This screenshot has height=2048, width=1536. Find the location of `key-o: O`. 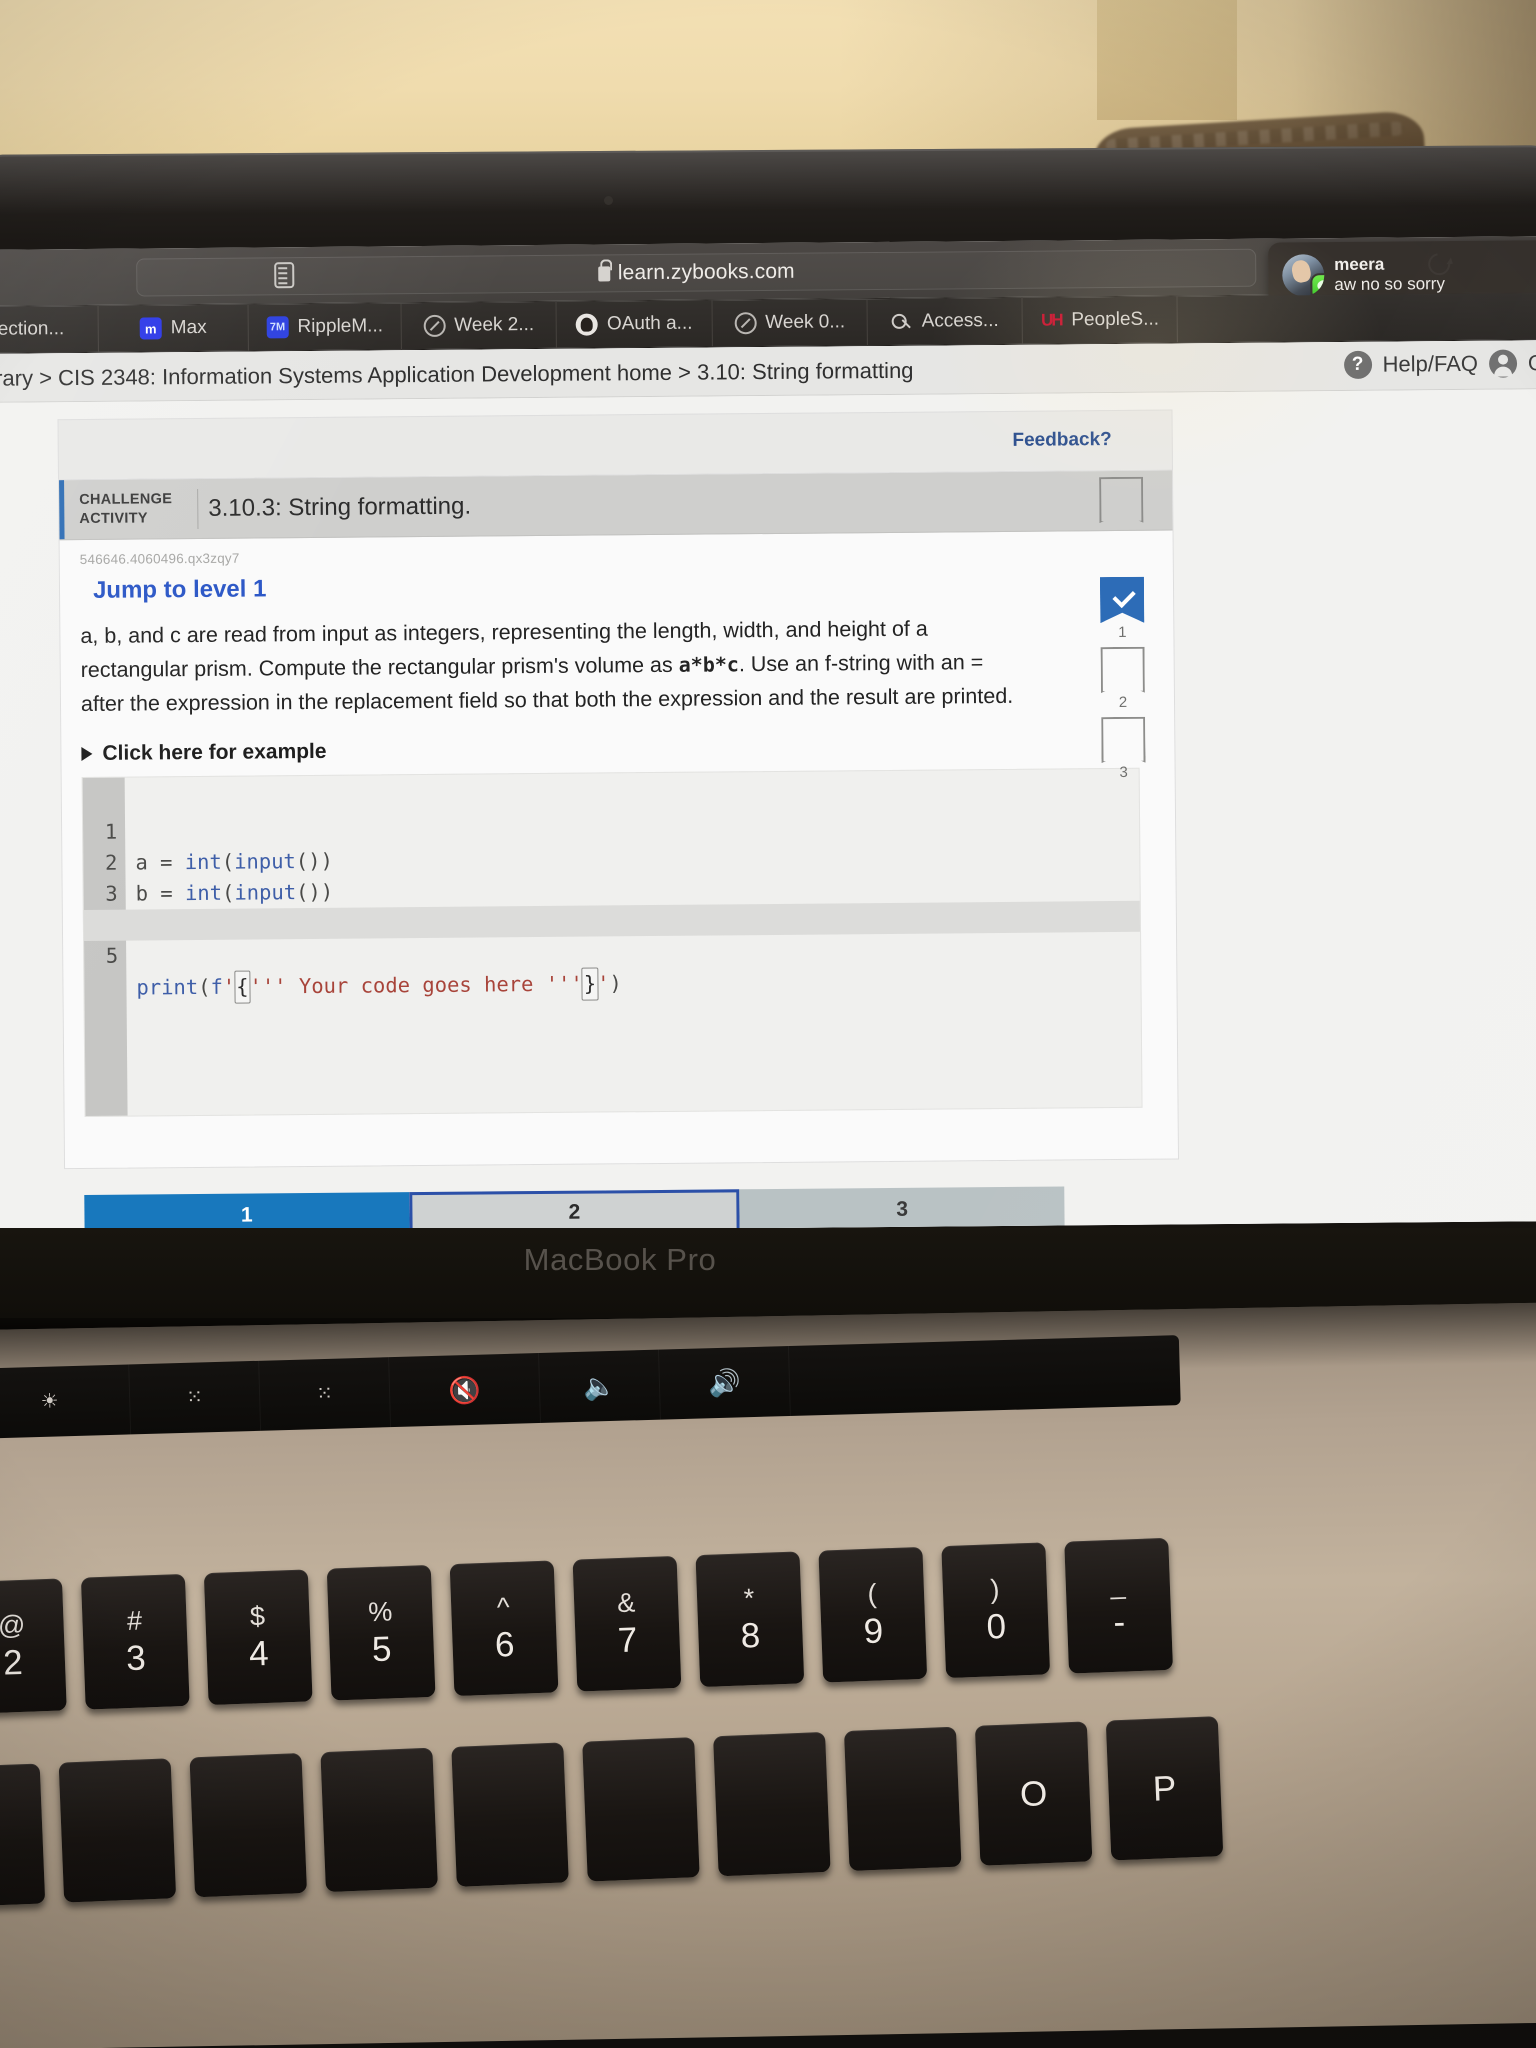

key-o: O is located at coordinates (1033, 1793).